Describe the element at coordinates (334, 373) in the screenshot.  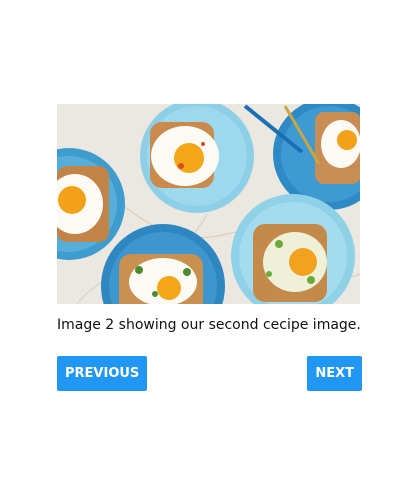
I see `next-button: NEXT` at that location.